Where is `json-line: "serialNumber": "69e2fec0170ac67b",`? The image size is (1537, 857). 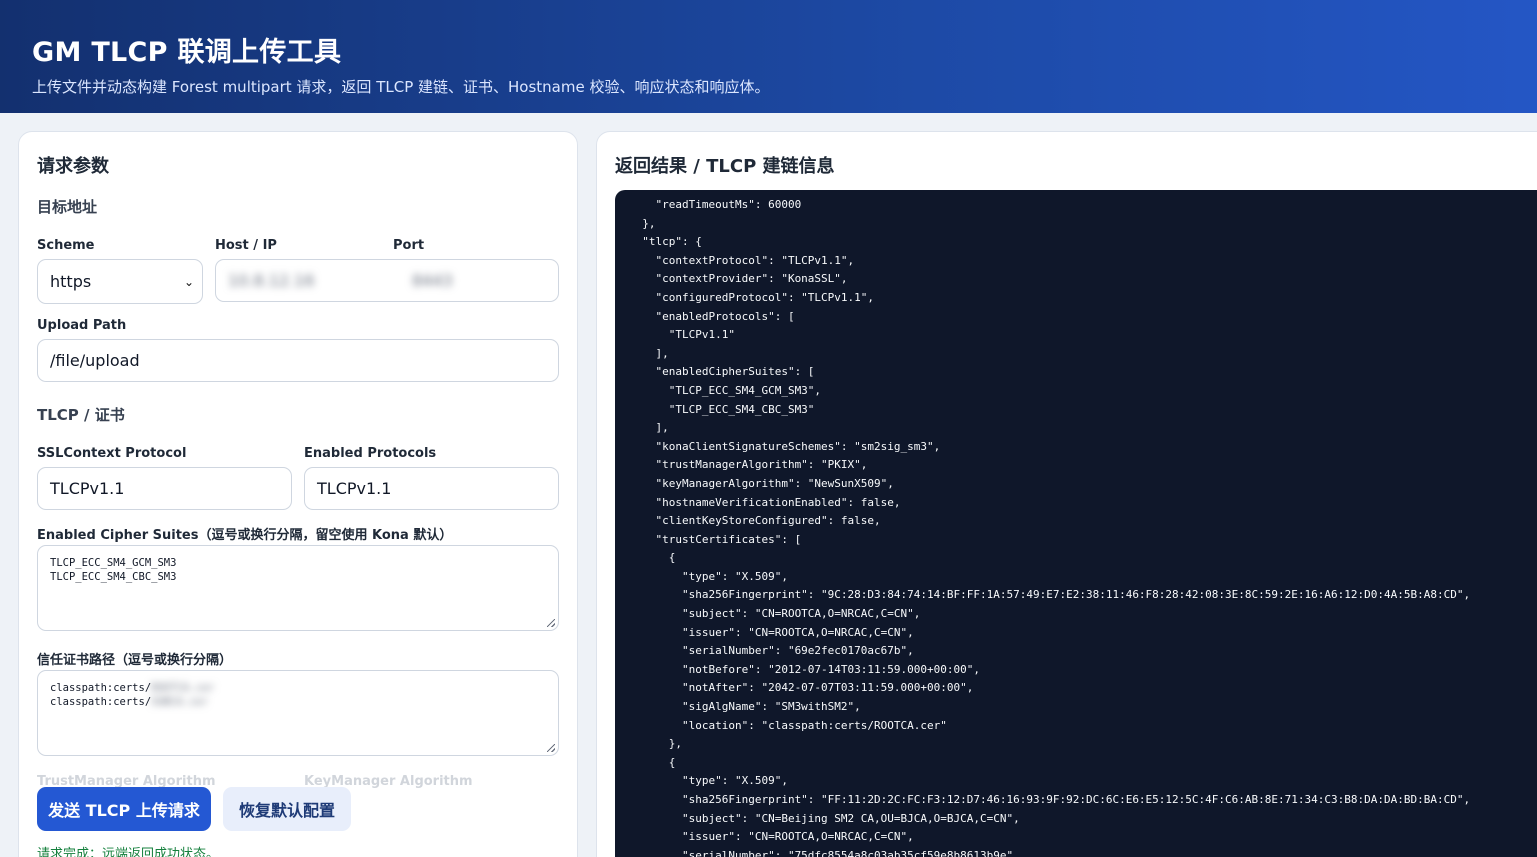 json-line: "serialNumber": "69e2fec0170ac67b", is located at coordinates (771, 651).